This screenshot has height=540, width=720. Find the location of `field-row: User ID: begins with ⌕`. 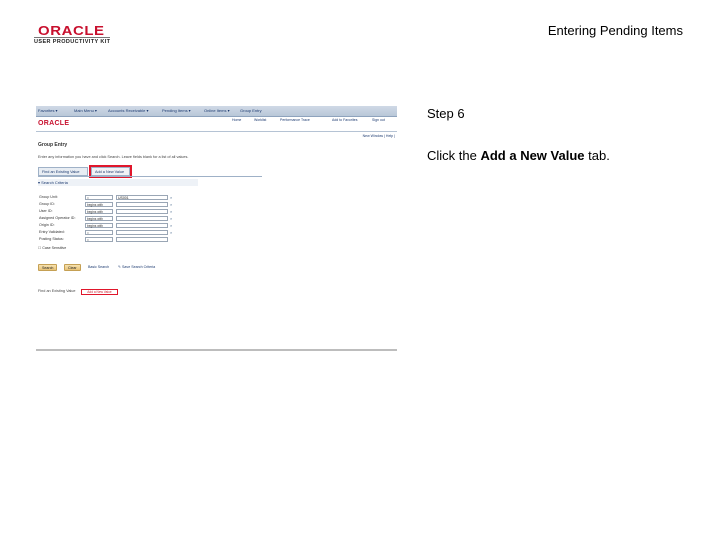

field-row: User ID: begins with ⌕ is located at coordinates (149, 212).